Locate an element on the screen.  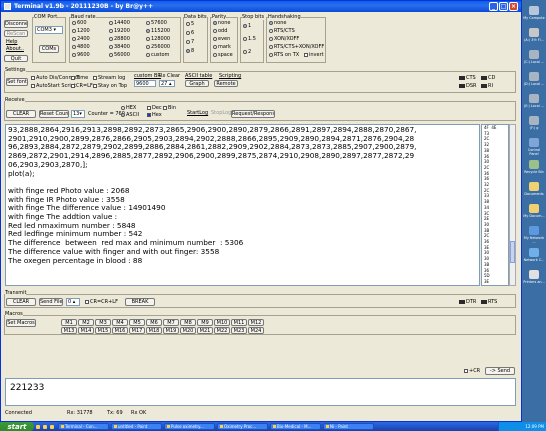
databits-radio: 8 is located at coordinates (190, 51).